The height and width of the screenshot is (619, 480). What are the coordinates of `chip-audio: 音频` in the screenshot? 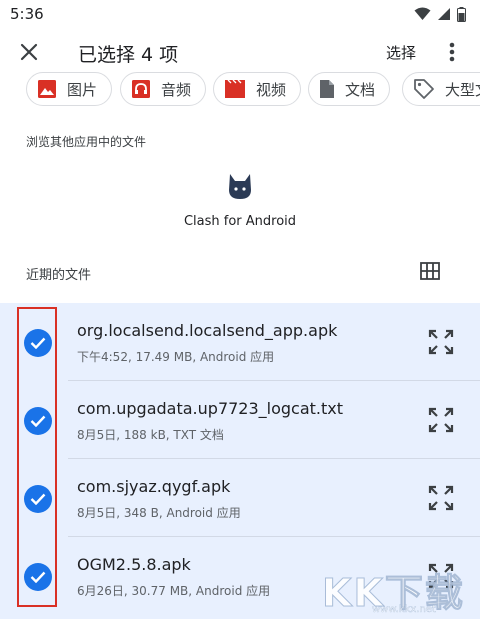 It's located at (163, 89).